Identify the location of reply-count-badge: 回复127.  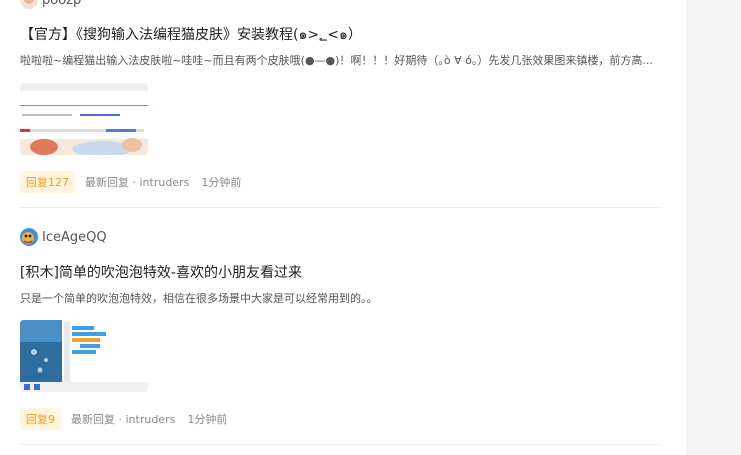
(47, 182).